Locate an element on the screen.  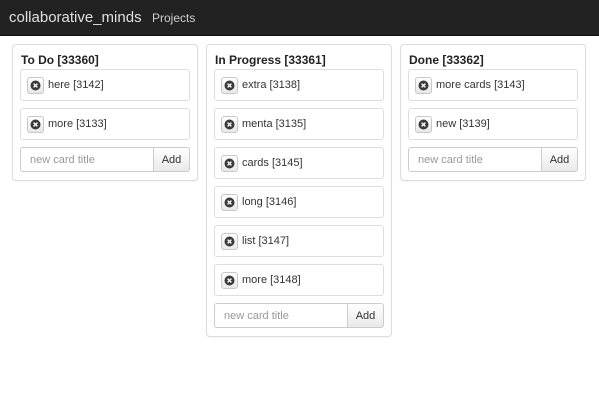
card: more cards [3143] is located at coordinates (493, 85).